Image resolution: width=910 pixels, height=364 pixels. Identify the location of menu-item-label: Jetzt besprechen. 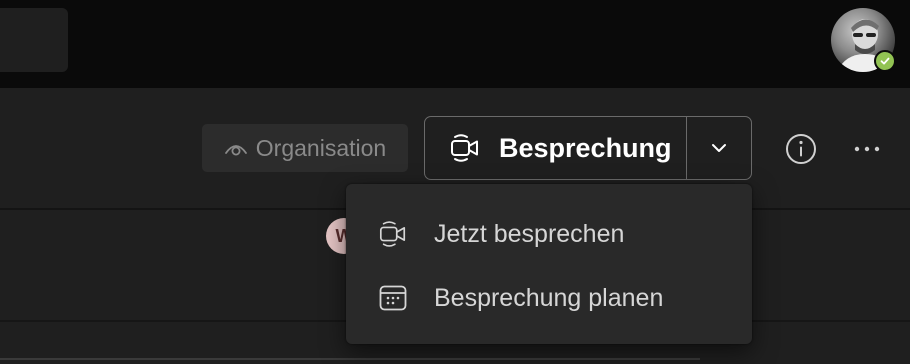
(529, 233).